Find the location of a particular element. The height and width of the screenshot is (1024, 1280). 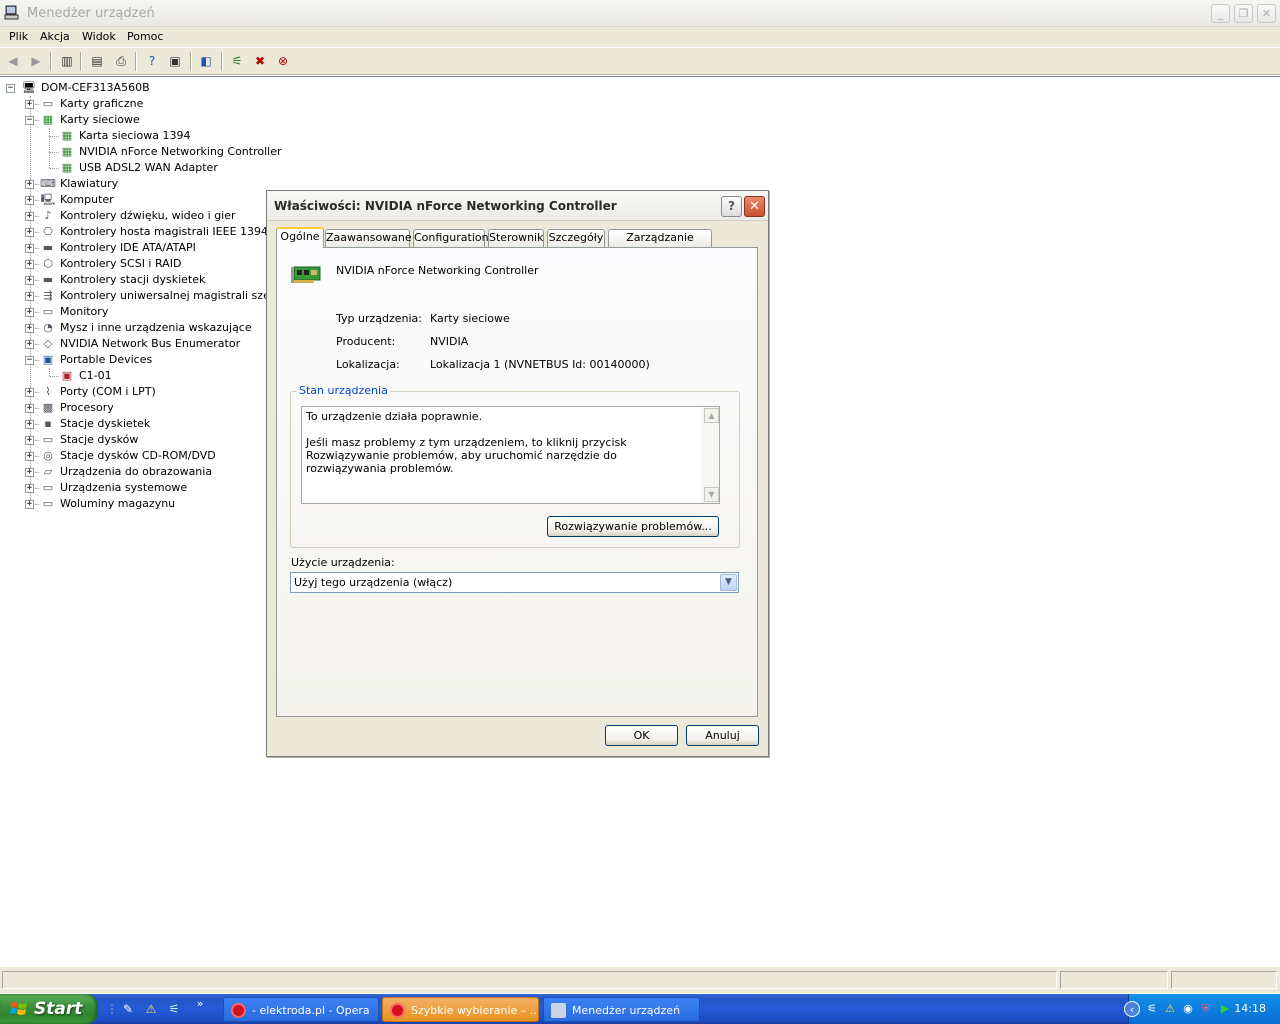

start-button: Start is located at coordinates (49, 1009).